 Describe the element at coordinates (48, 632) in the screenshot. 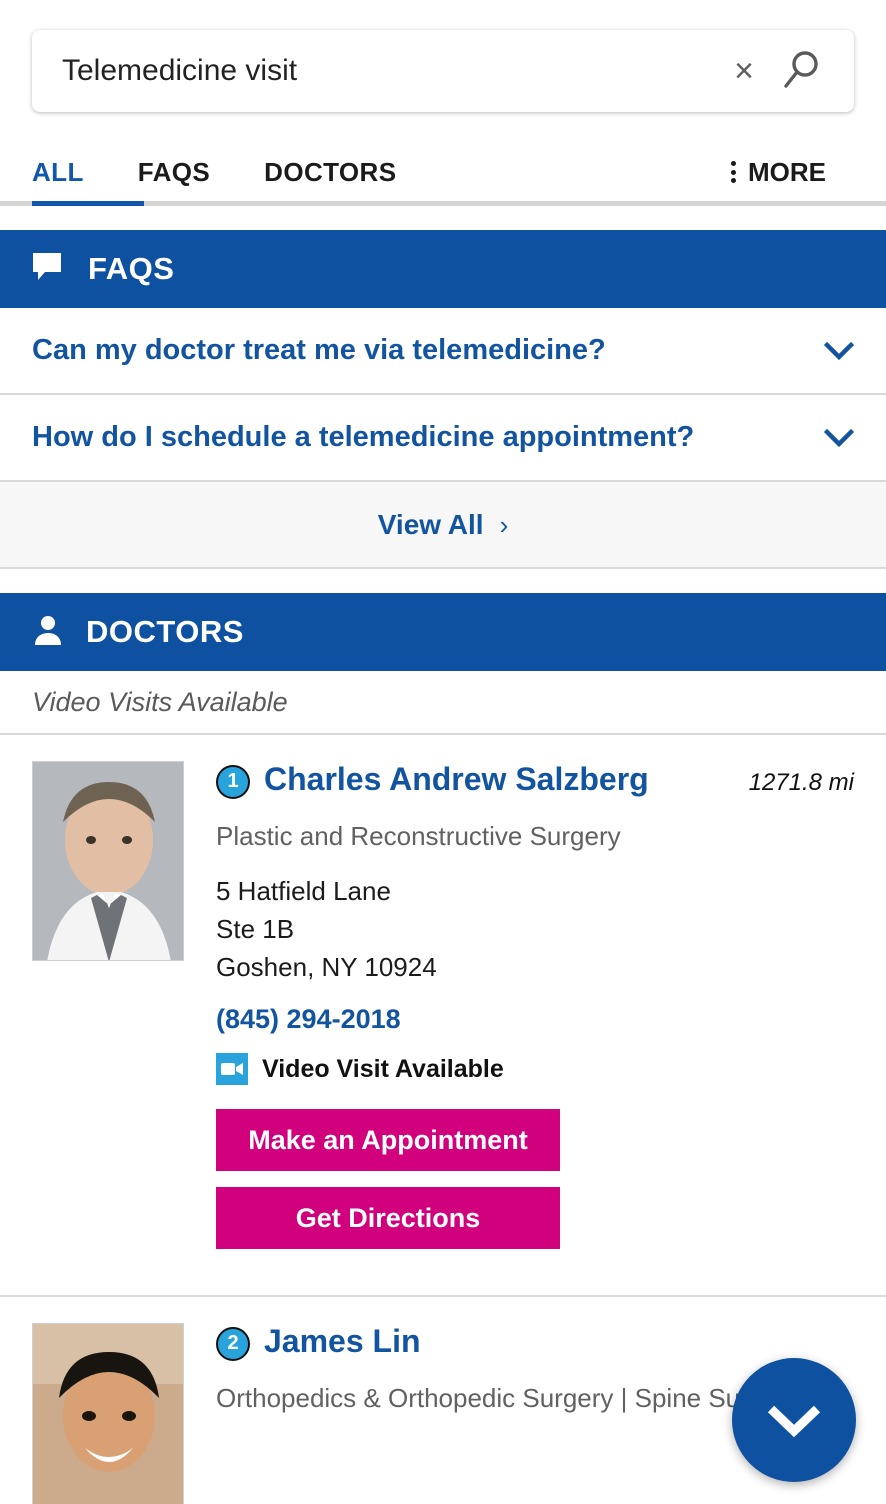

I see `person-icon` at that location.